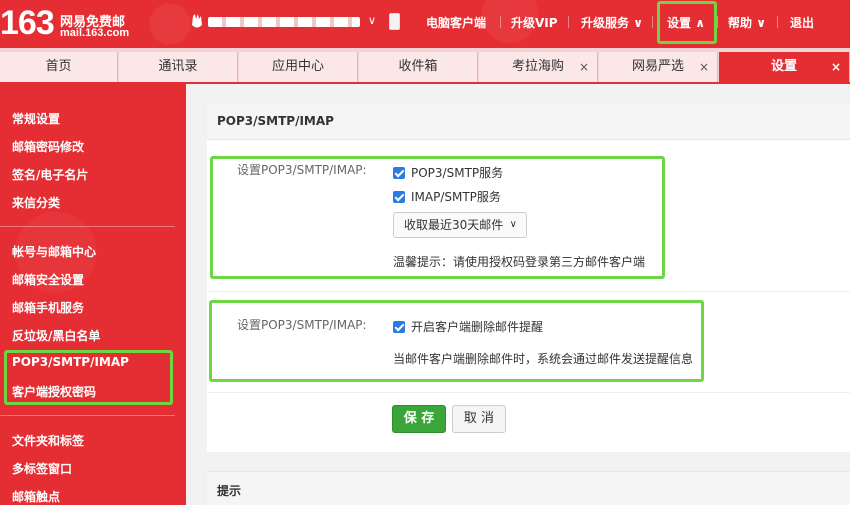 Image resolution: width=850 pixels, height=505 pixels. Describe the element at coordinates (284, 22) in the screenshot. I see `user-email-masked` at that location.